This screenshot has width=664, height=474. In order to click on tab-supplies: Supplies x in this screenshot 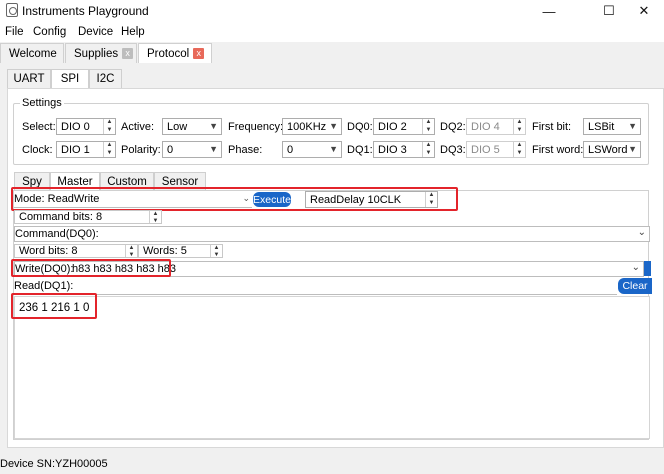, I will do `click(101, 53)`.